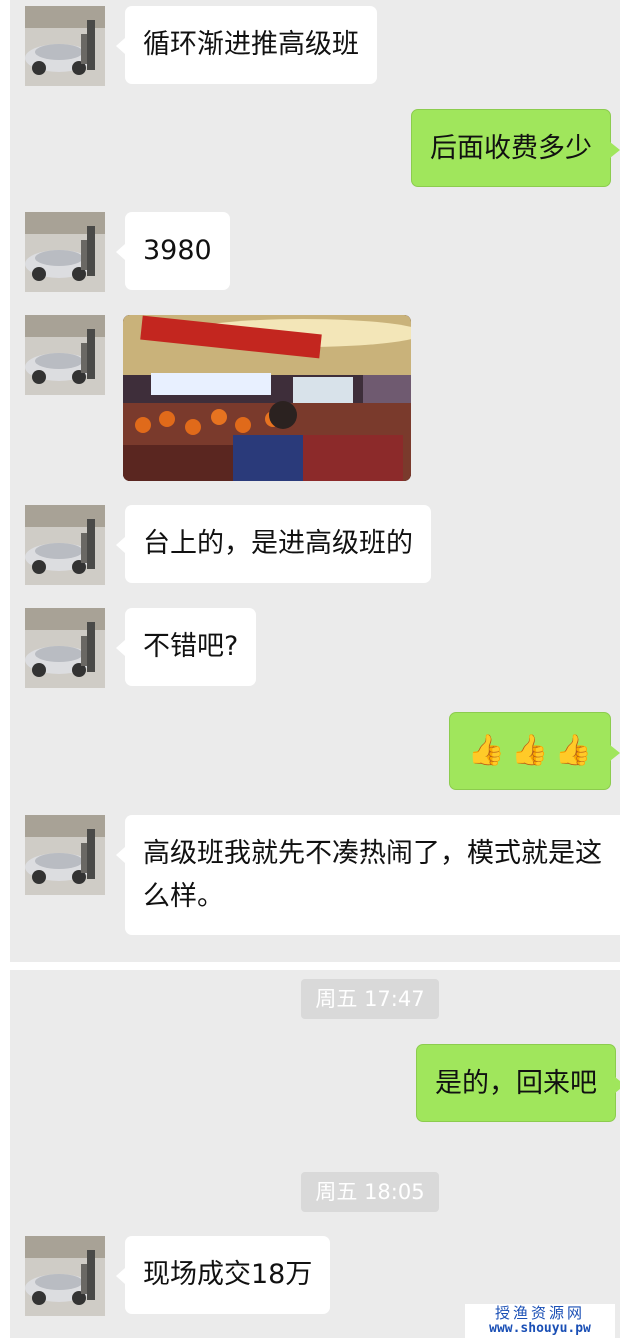  What do you see at coordinates (370, 999) in the screenshot?
I see `timestamp: 周五 17:47` at bounding box center [370, 999].